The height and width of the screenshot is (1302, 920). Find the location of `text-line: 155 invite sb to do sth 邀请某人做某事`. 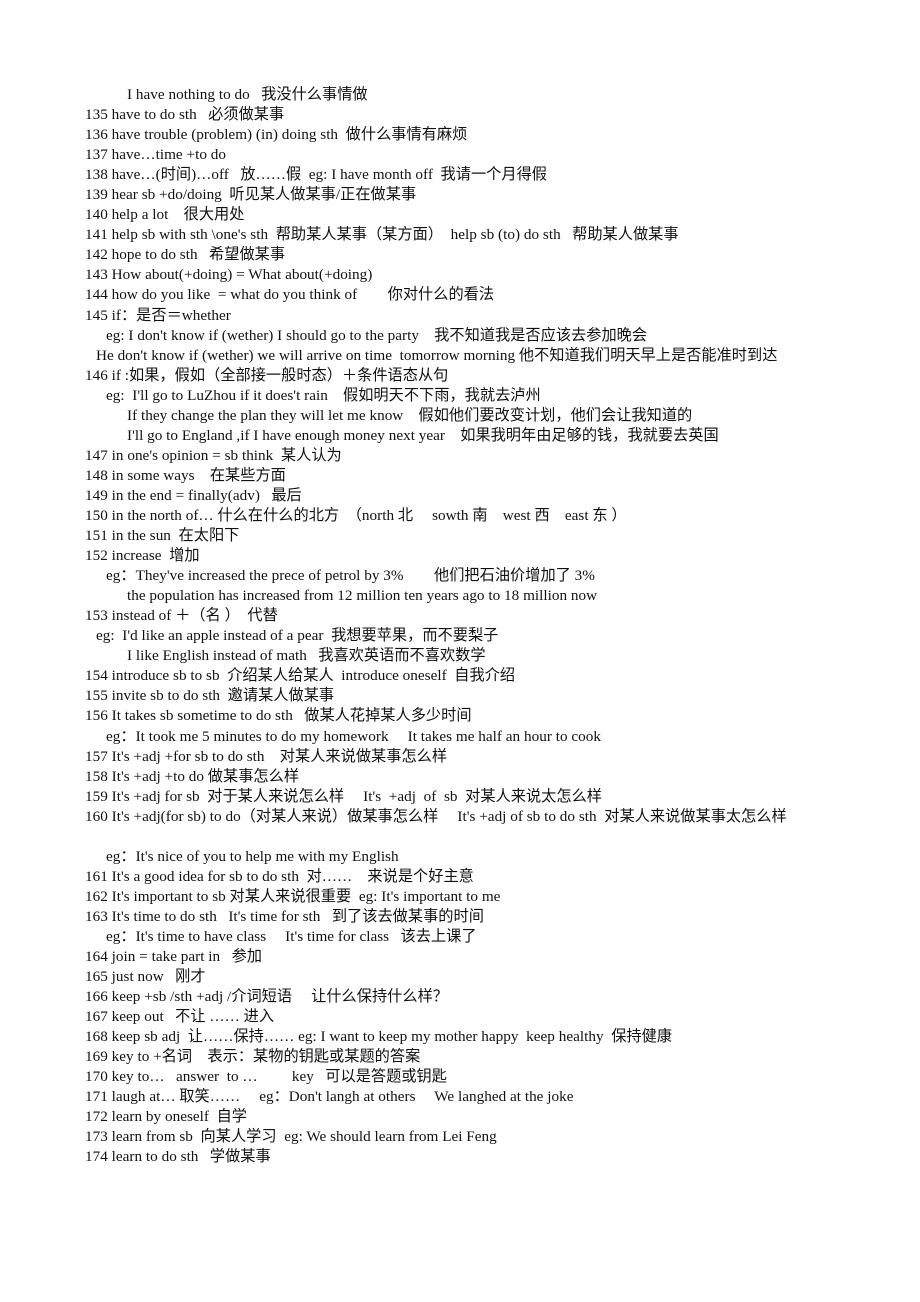

text-line: 155 invite sb to do sth 邀请某人做某事 is located at coordinates (210, 696).